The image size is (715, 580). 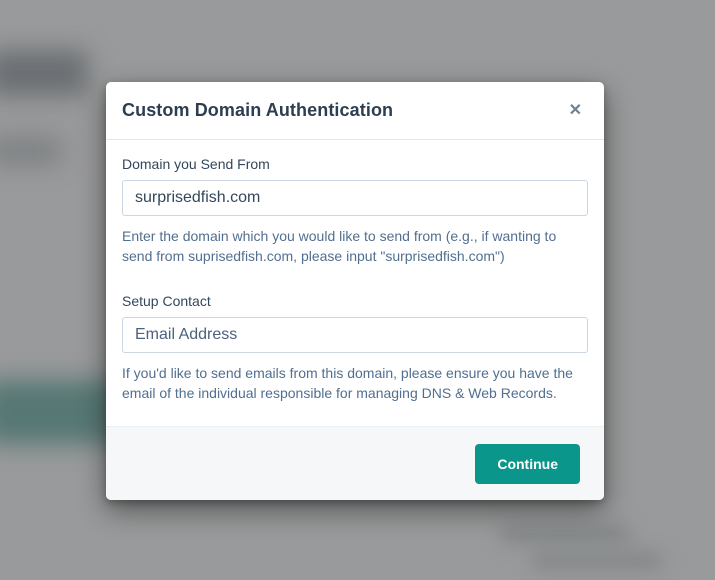 What do you see at coordinates (527, 463) in the screenshot?
I see `continue-button: Continue` at bounding box center [527, 463].